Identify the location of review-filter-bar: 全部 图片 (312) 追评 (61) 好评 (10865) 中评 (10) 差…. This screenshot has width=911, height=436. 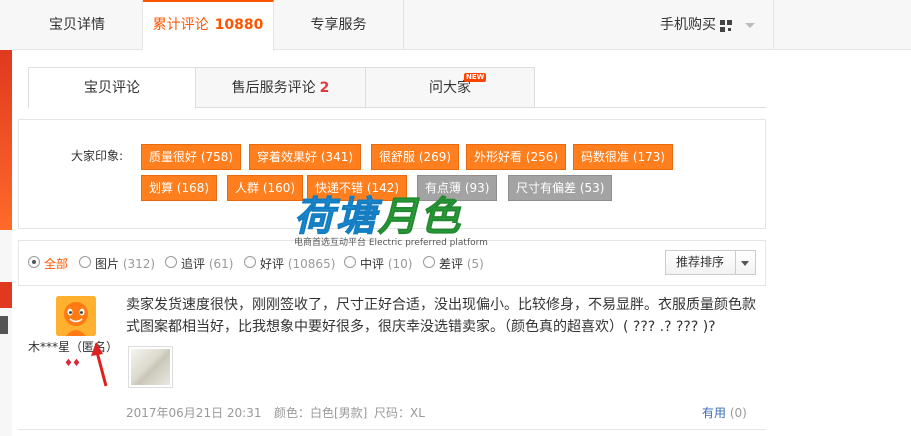
(392, 263).